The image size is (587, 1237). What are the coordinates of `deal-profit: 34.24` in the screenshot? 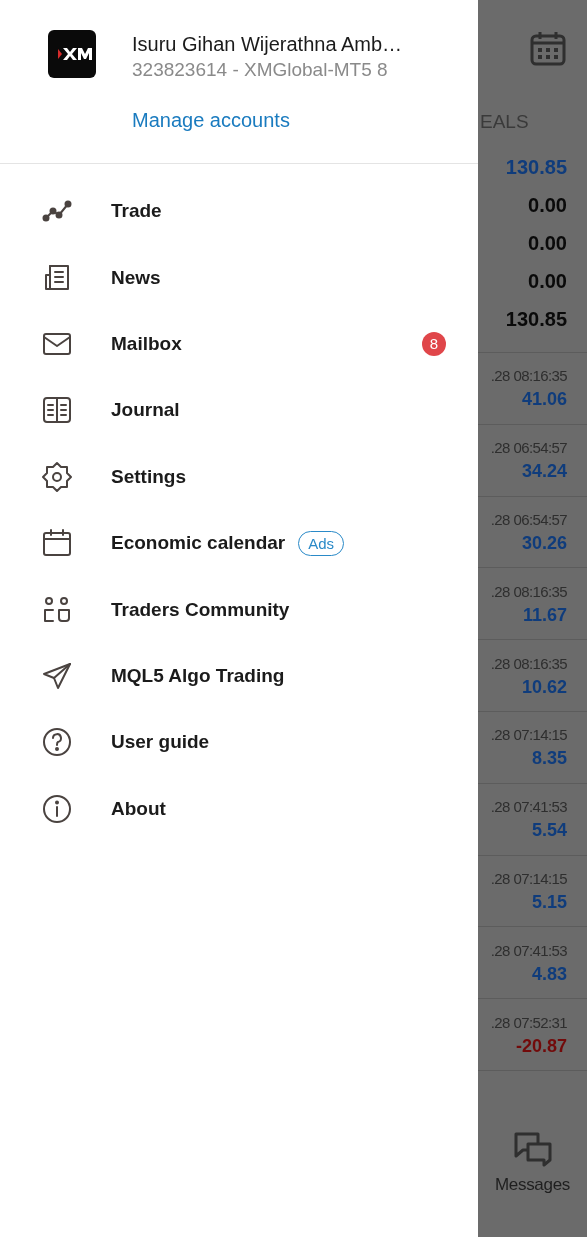 It's located at (544, 472).